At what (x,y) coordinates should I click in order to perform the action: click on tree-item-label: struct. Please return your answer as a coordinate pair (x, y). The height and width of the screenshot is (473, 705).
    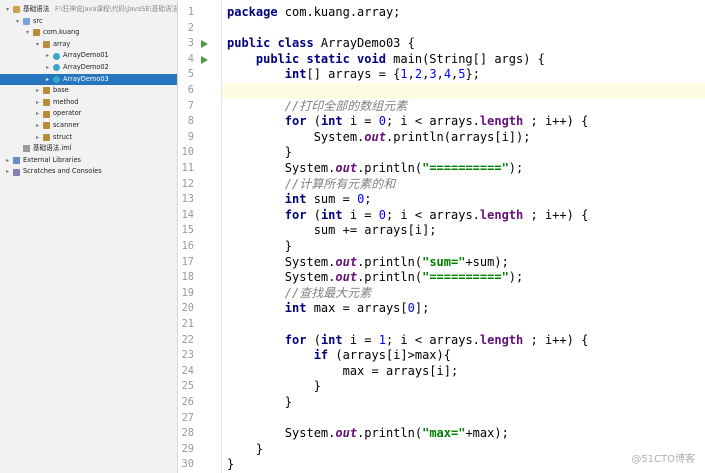
    Looking at the image, I should click on (63, 136).